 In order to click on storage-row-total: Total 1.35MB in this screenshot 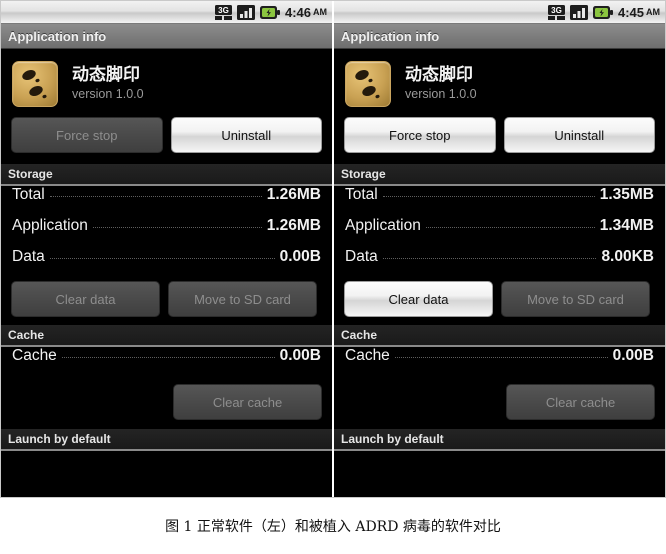, I will do `click(499, 201)`.